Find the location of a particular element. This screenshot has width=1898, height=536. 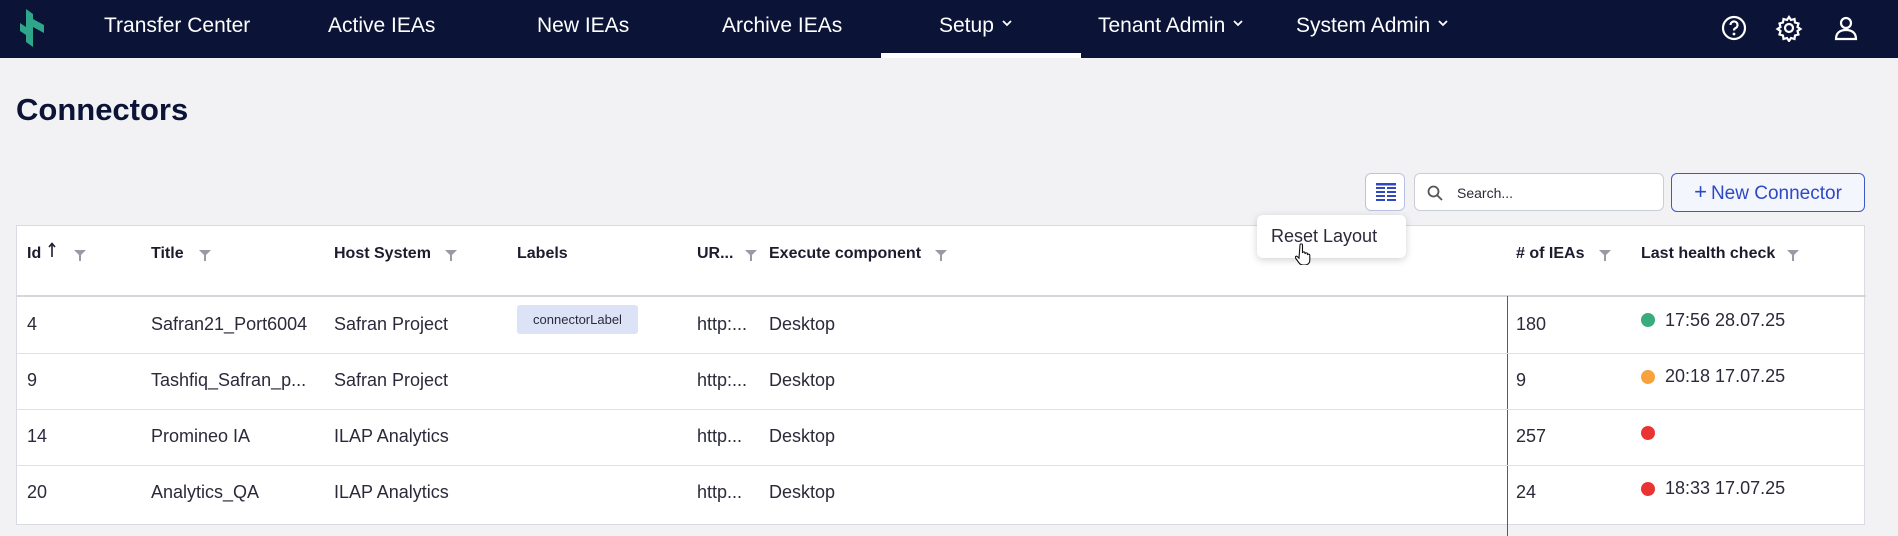

cell-last-health-check: 20:18 17.07.25 is located at coordinates (1725, 376).